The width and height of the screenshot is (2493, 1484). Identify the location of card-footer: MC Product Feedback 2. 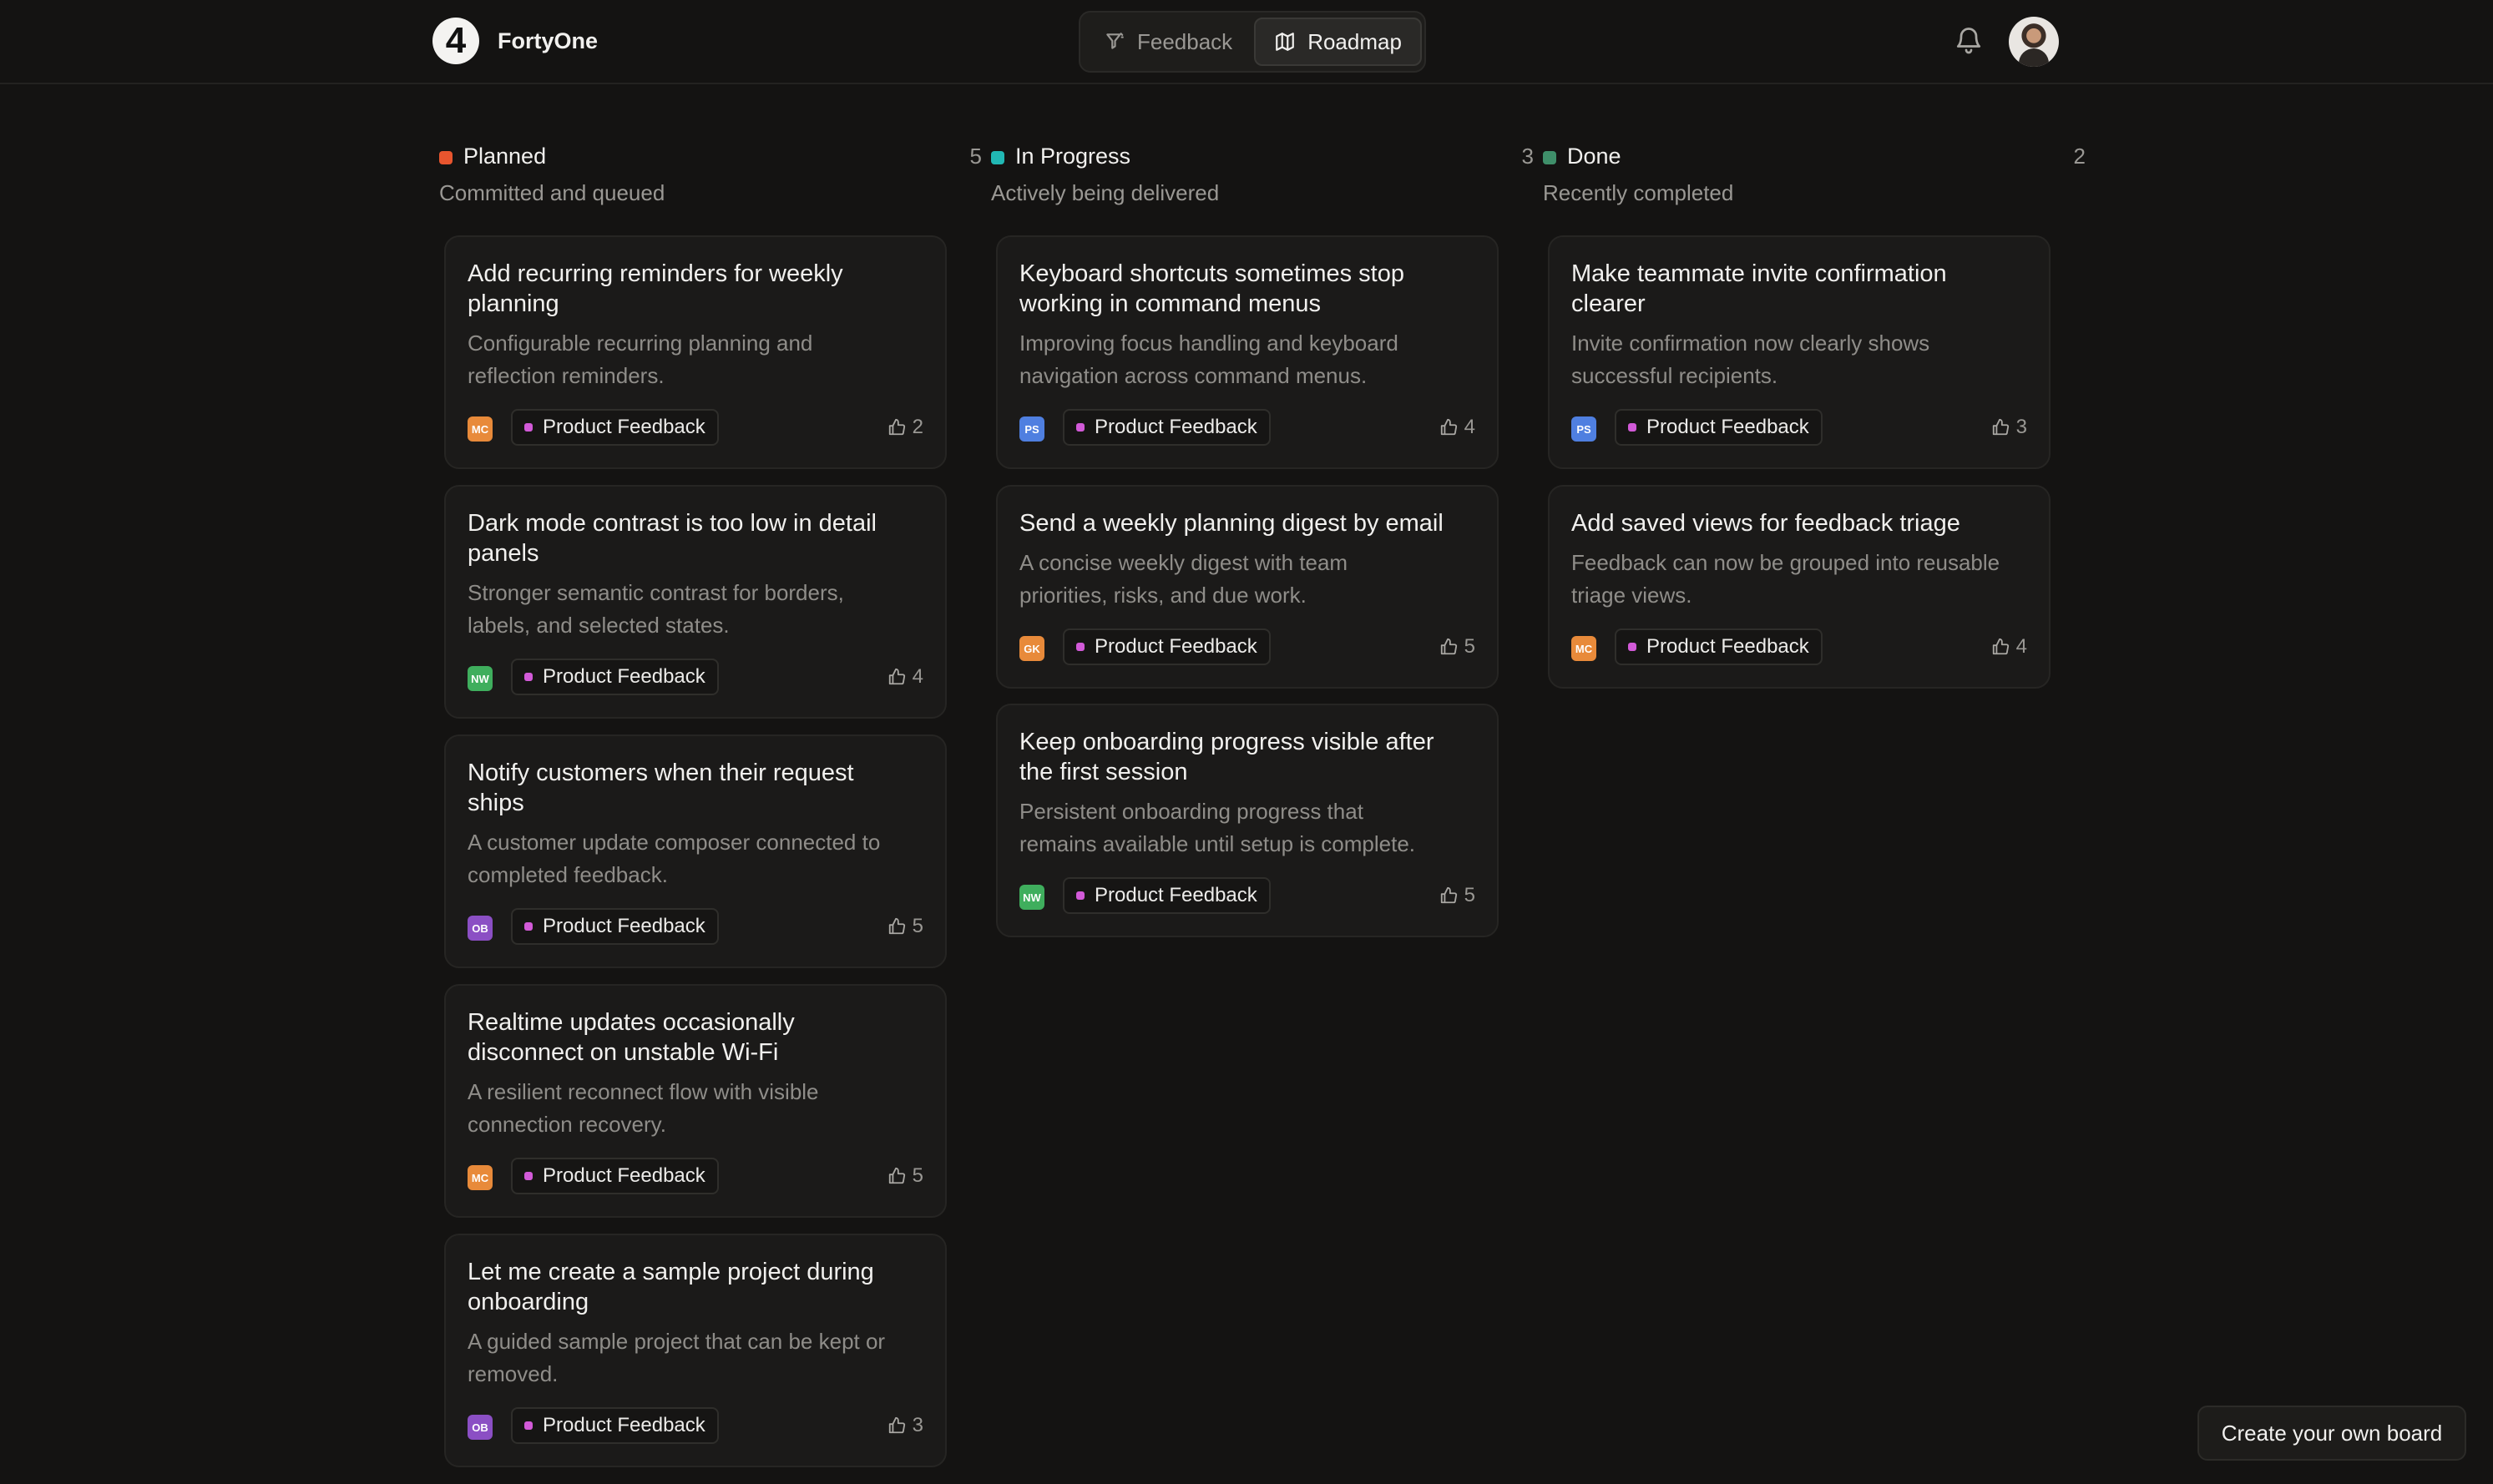
(695, 428).